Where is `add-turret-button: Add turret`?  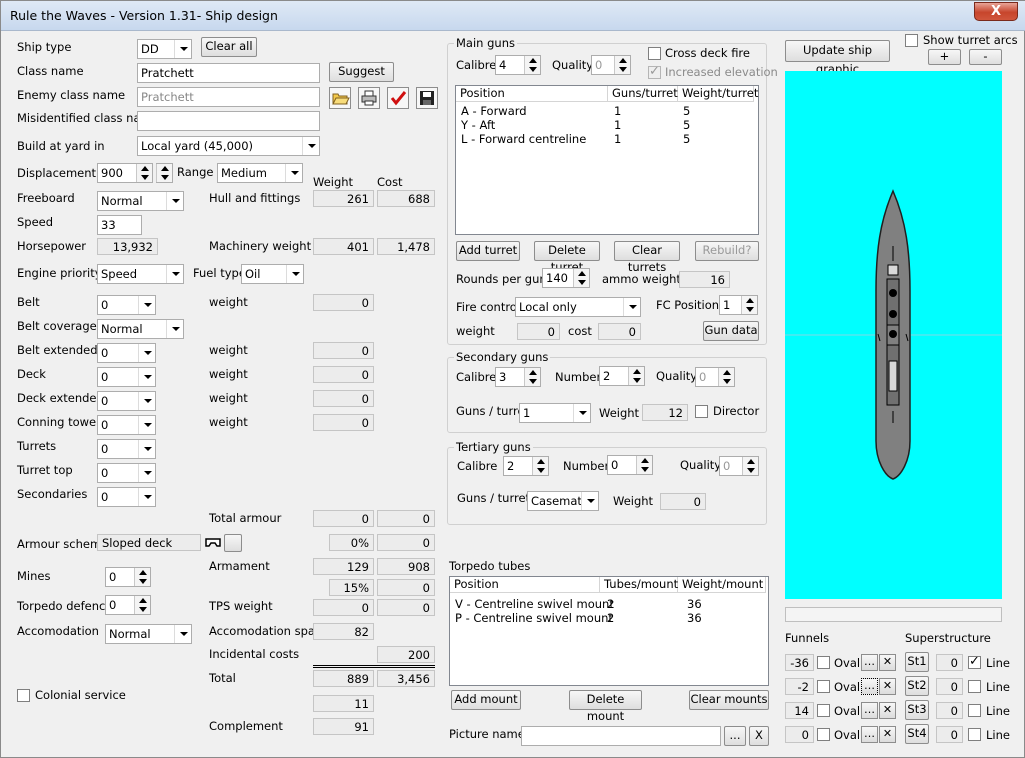 add-turret-button: Add turret is located at coordinates (488, 251).